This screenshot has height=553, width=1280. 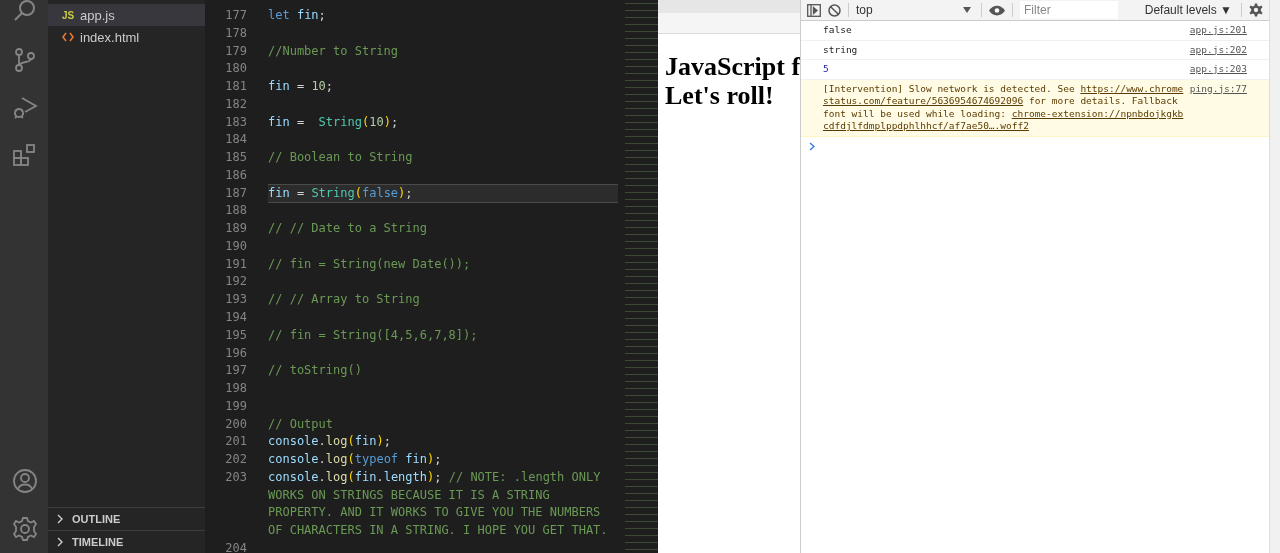 What do you see at coordinates (235, 389) in the screenshot?
I see `line-number: 198` at bounding box center [235, 389].